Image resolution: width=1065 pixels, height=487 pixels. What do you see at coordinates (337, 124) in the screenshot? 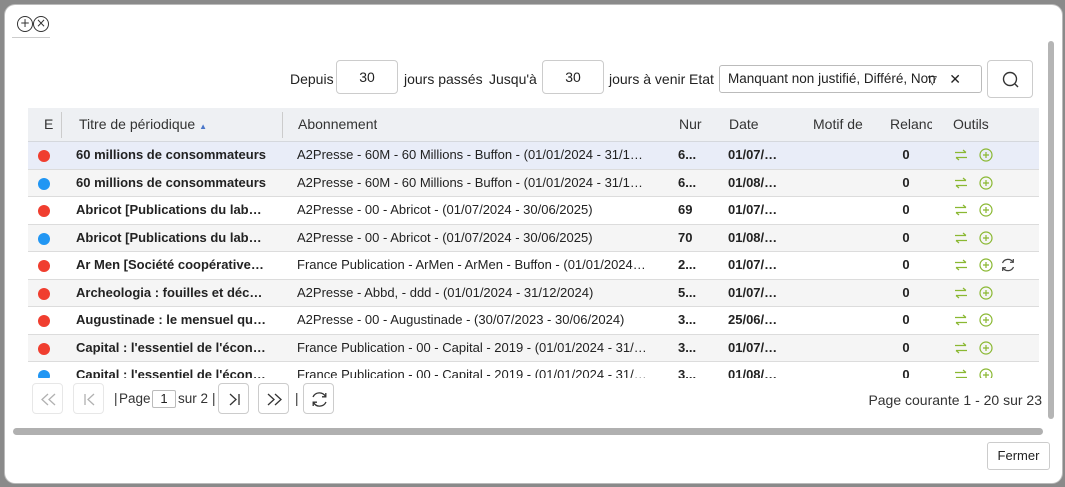
I see `col-abonnement: Abonnement` at bounding box center [337, 124].